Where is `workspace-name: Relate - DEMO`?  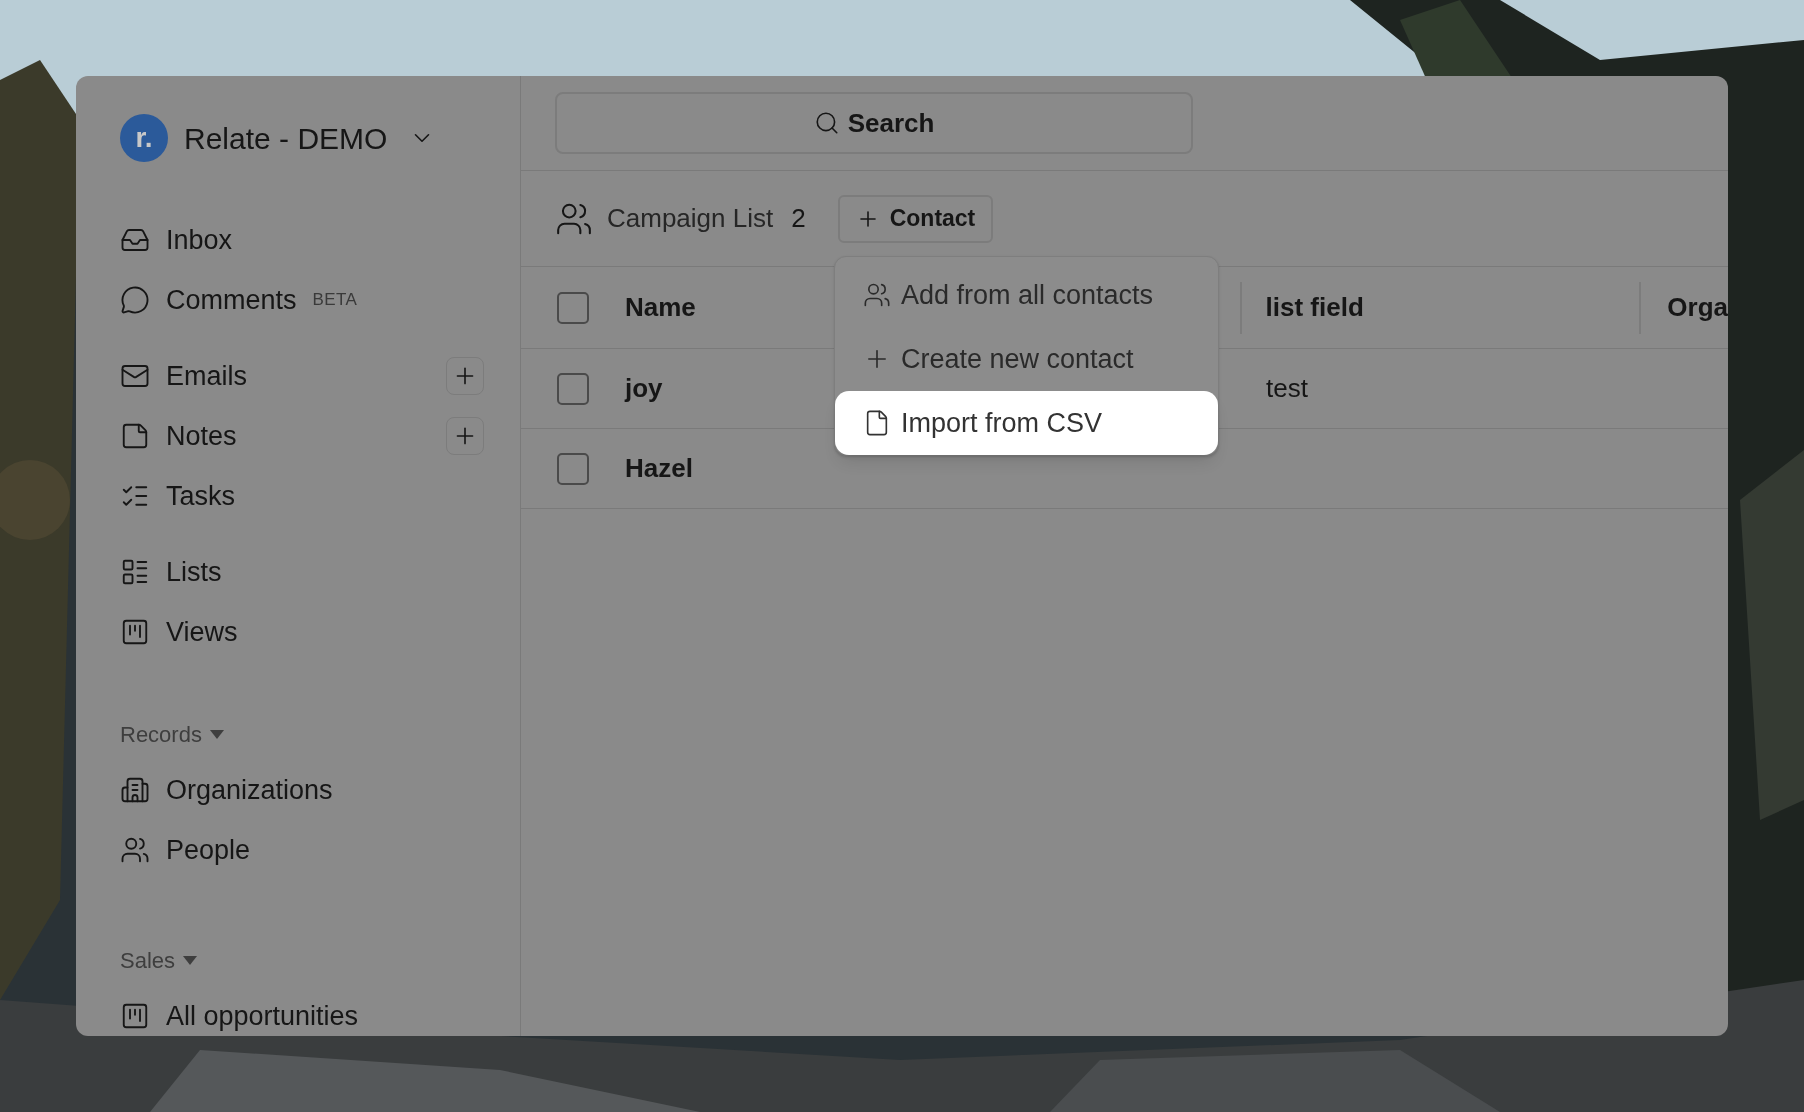
workspace-name: Relate - DEMO is located at coordinates (286, 138).